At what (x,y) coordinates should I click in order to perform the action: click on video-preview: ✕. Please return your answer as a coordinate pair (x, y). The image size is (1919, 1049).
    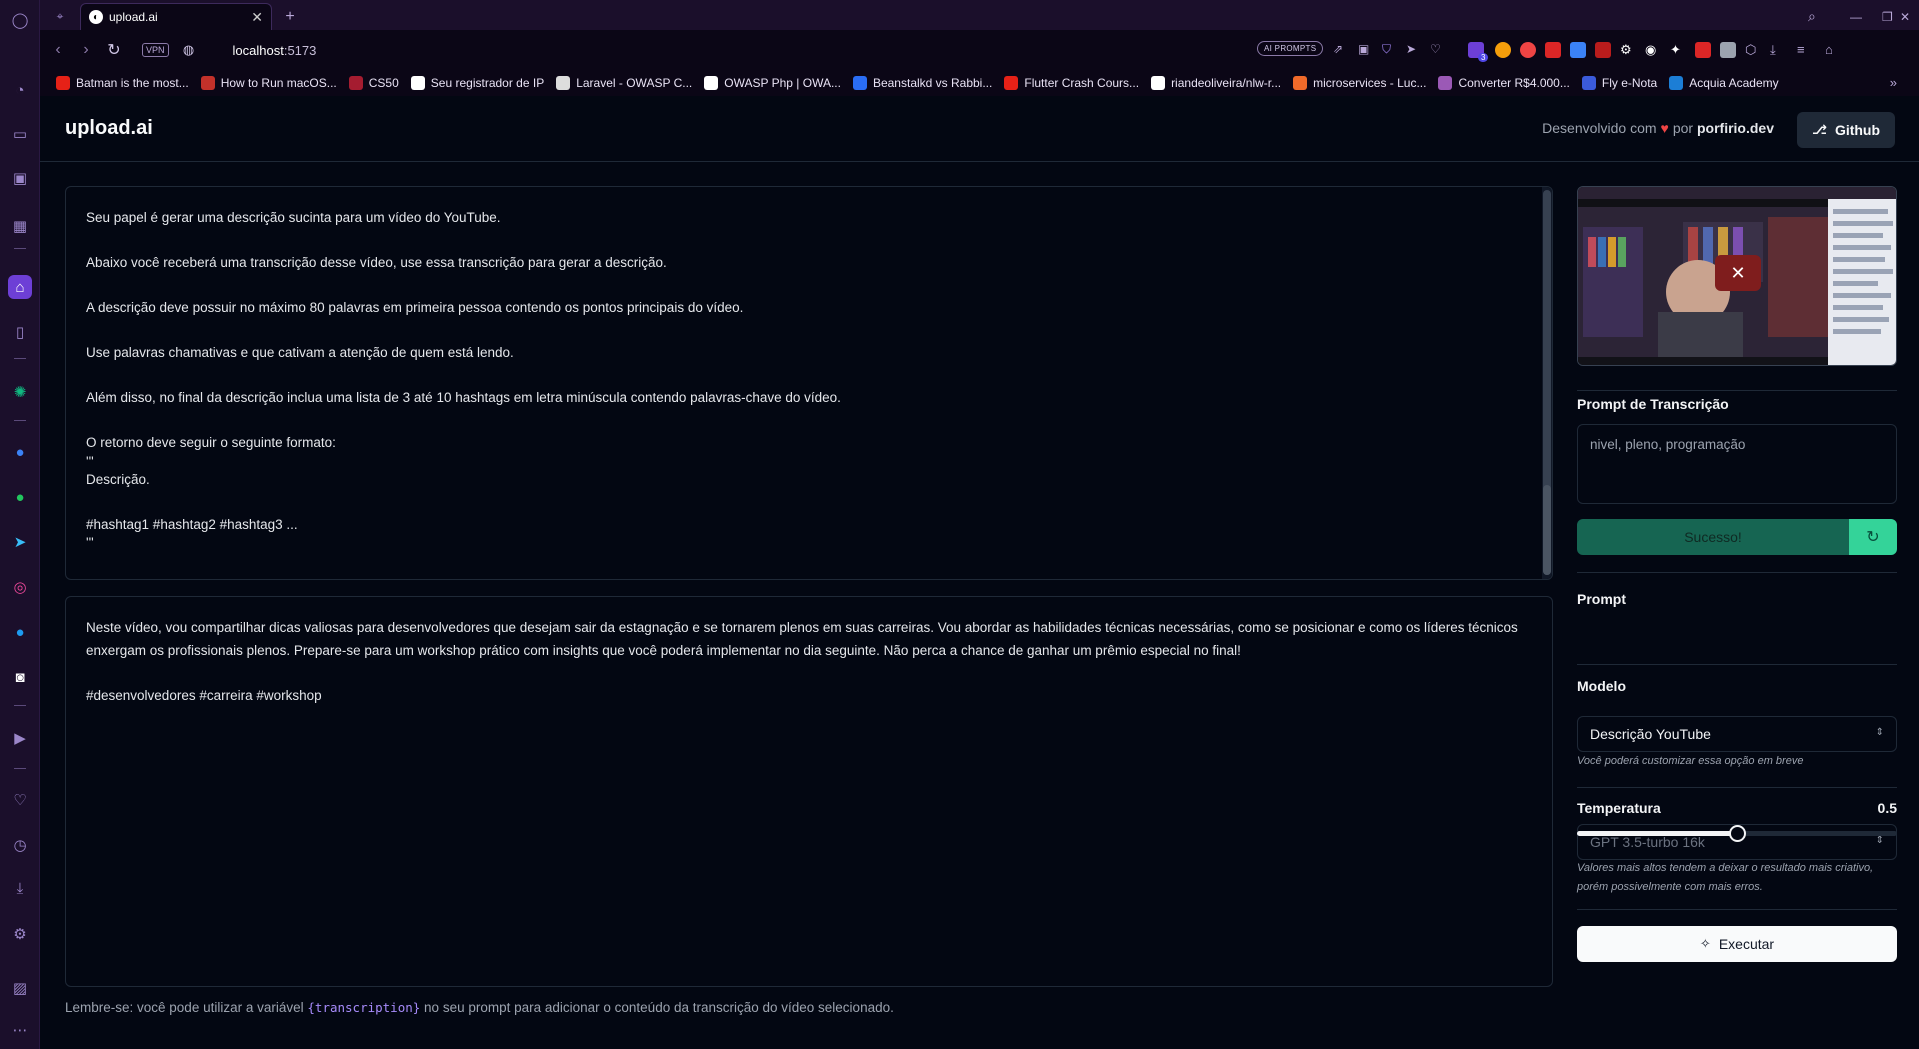
    Looking at the image, I should click on (1737, 276).